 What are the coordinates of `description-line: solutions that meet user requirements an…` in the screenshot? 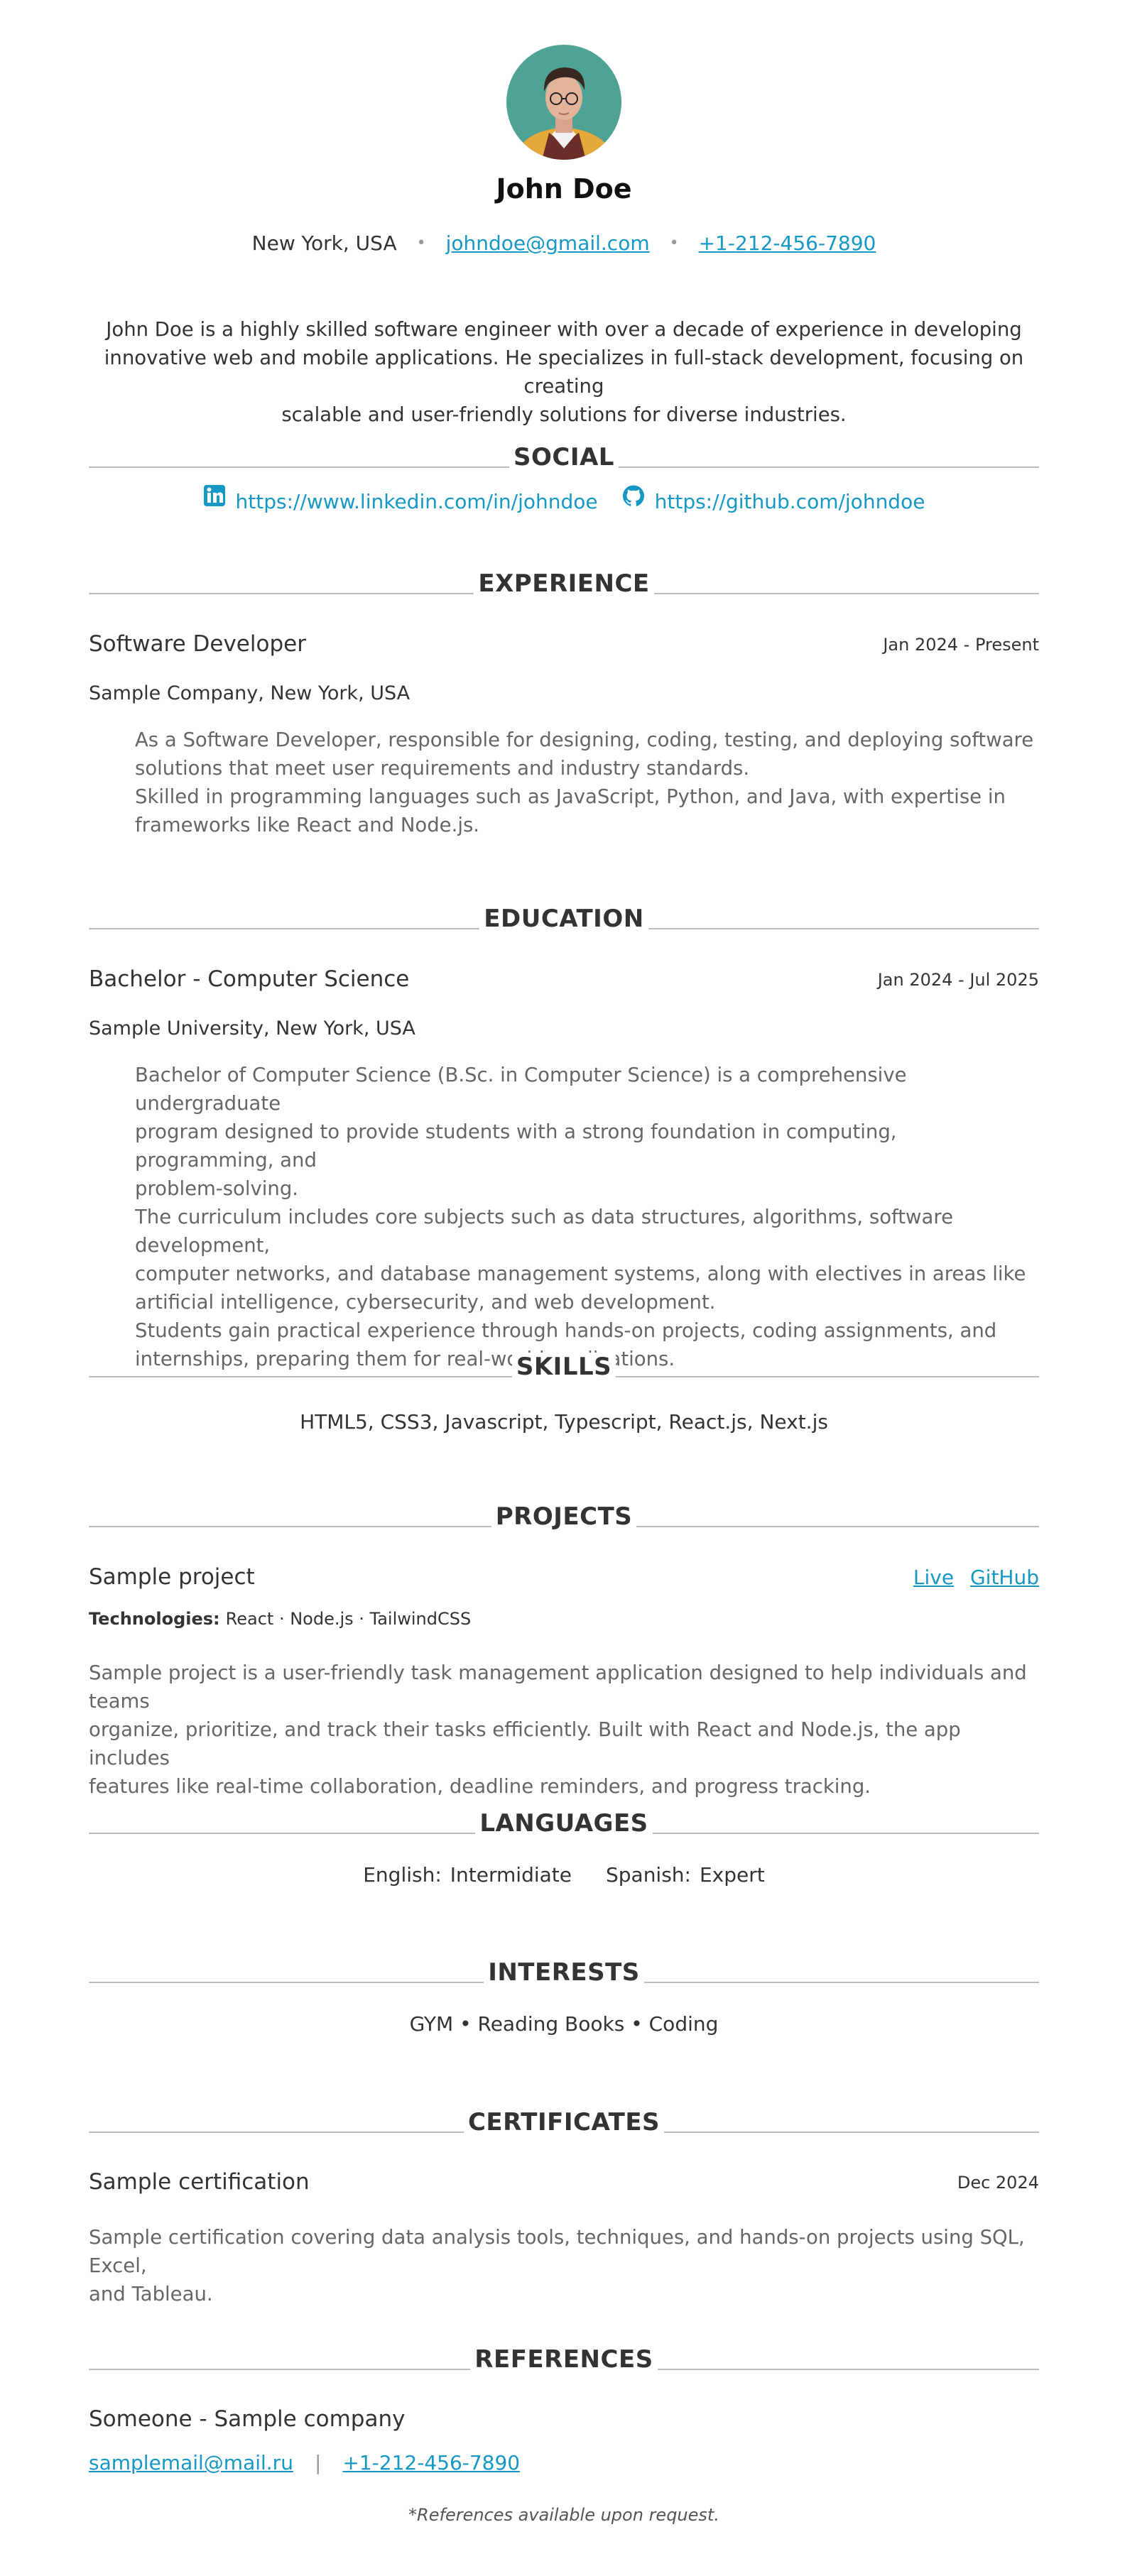 It's located at (442, 768).